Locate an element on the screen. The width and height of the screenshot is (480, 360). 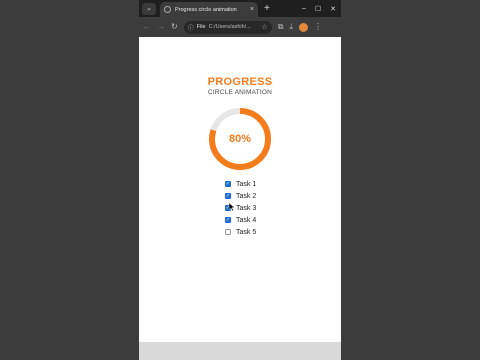
extensions-icon: ⧉ is located at coordinates (281, 27).